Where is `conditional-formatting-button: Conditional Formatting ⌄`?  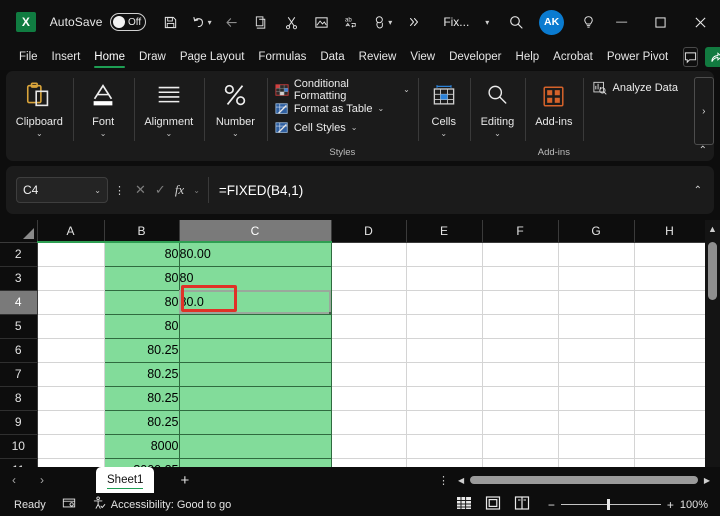
conditional-formatting-button: Conditional Formatting ⌄ is located at coordinates (342, 90).